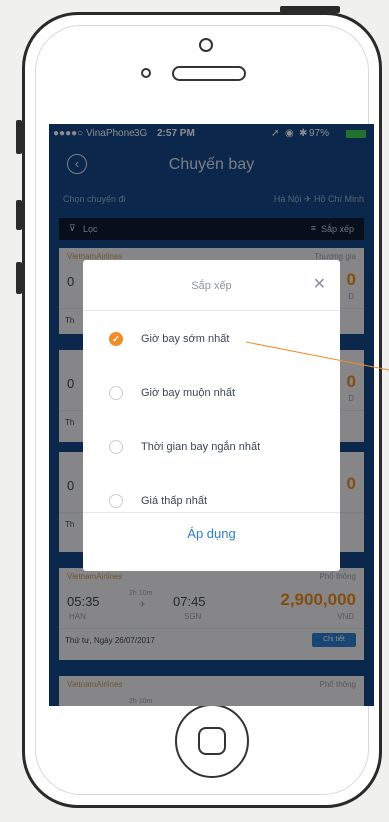 This screenshot has width=389, height=822. I want to click on dialog-title: Sắp xếp, so click(211, 286).